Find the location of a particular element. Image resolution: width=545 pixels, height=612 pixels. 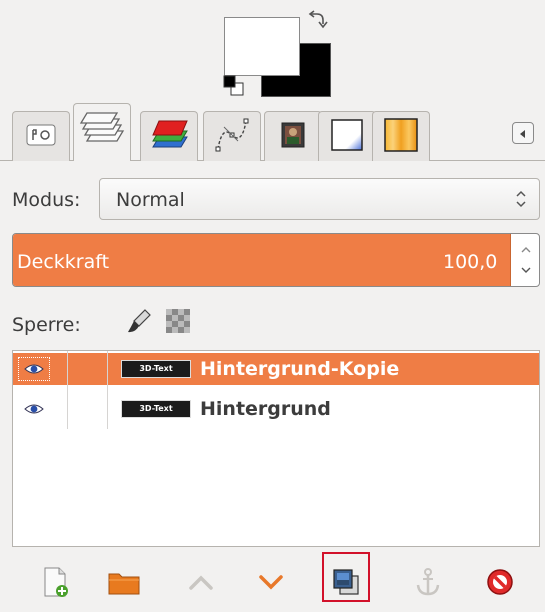

layers-icon is located at coordinates (102, 133).